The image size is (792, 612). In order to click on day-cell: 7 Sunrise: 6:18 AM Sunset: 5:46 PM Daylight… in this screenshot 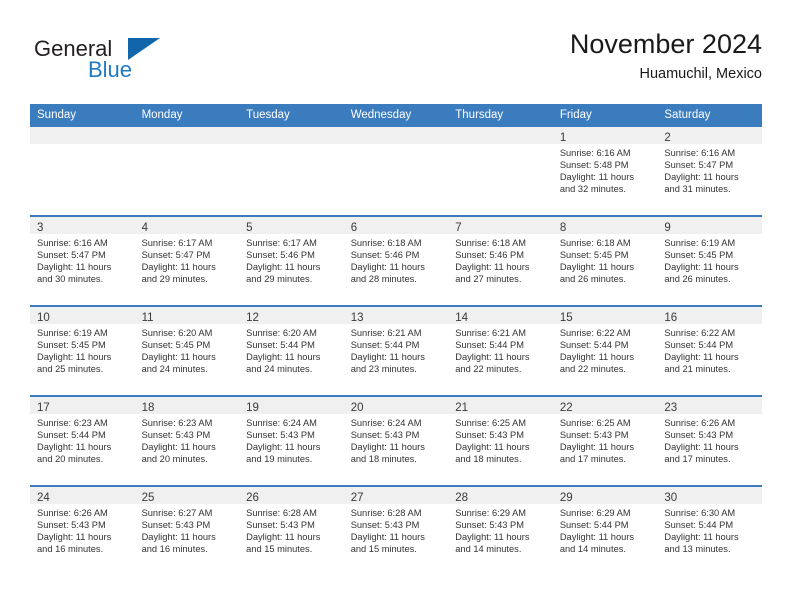, I will do `click(500, 260)`.